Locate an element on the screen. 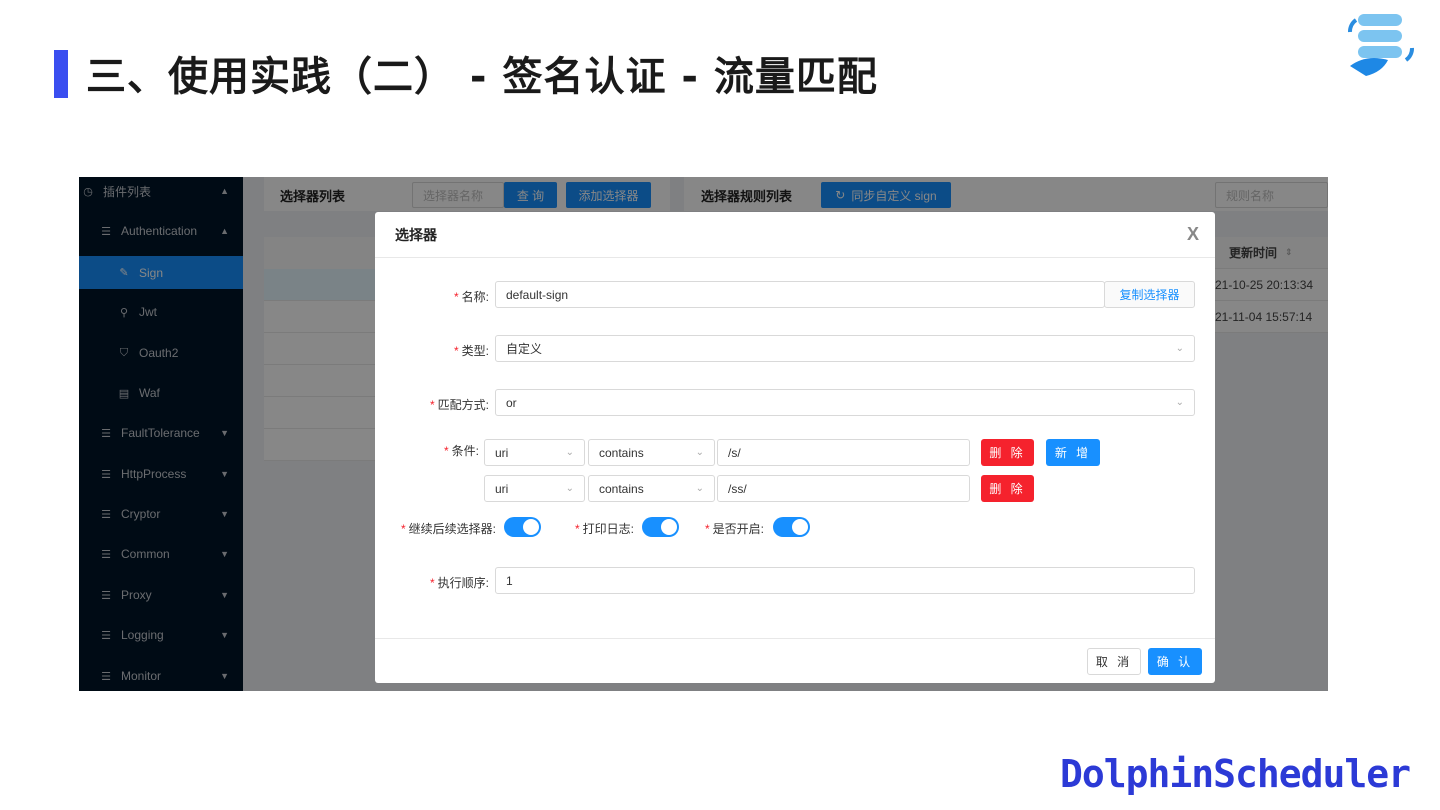  log-toggle is located at coordinates (660, 527).